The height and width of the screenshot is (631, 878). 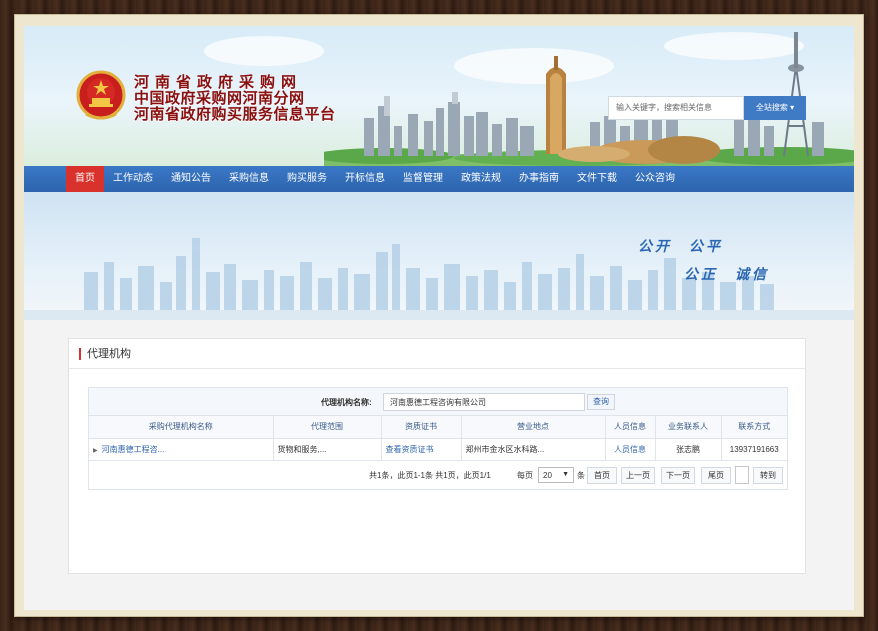 I want to click on query-button: 查询, so click(x=601, y=402).